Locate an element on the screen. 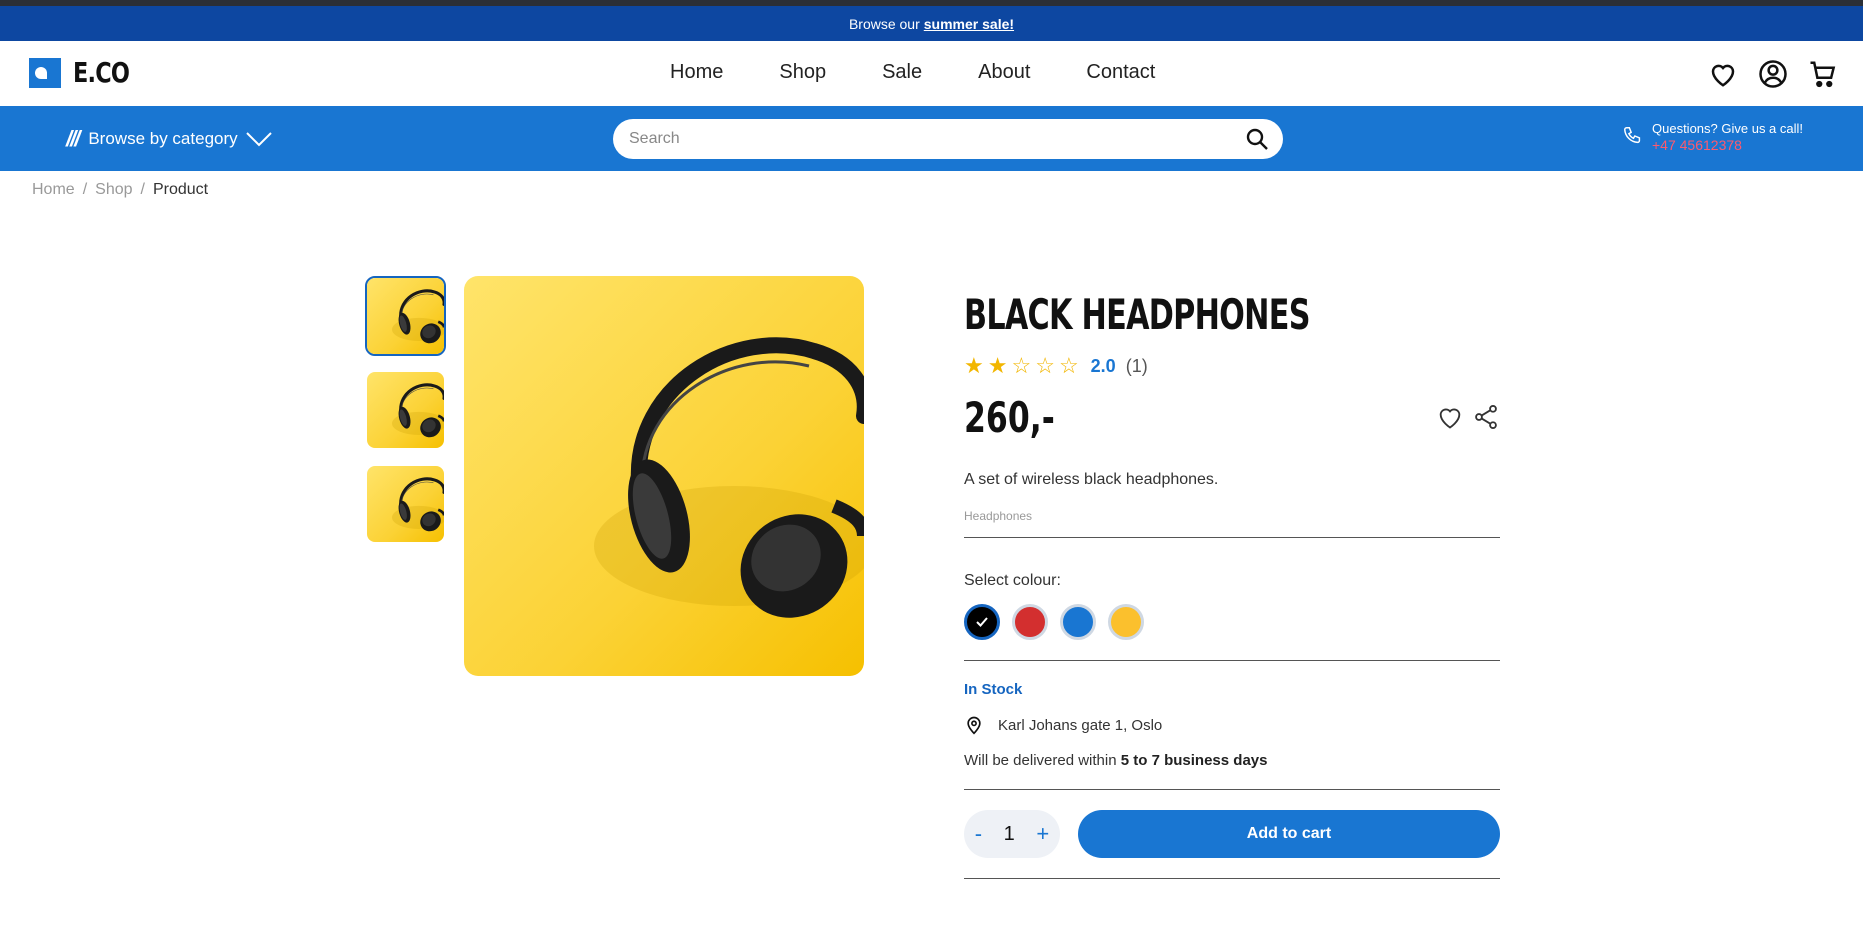  product-price: 260,- is located at coordinates (1009, 417).